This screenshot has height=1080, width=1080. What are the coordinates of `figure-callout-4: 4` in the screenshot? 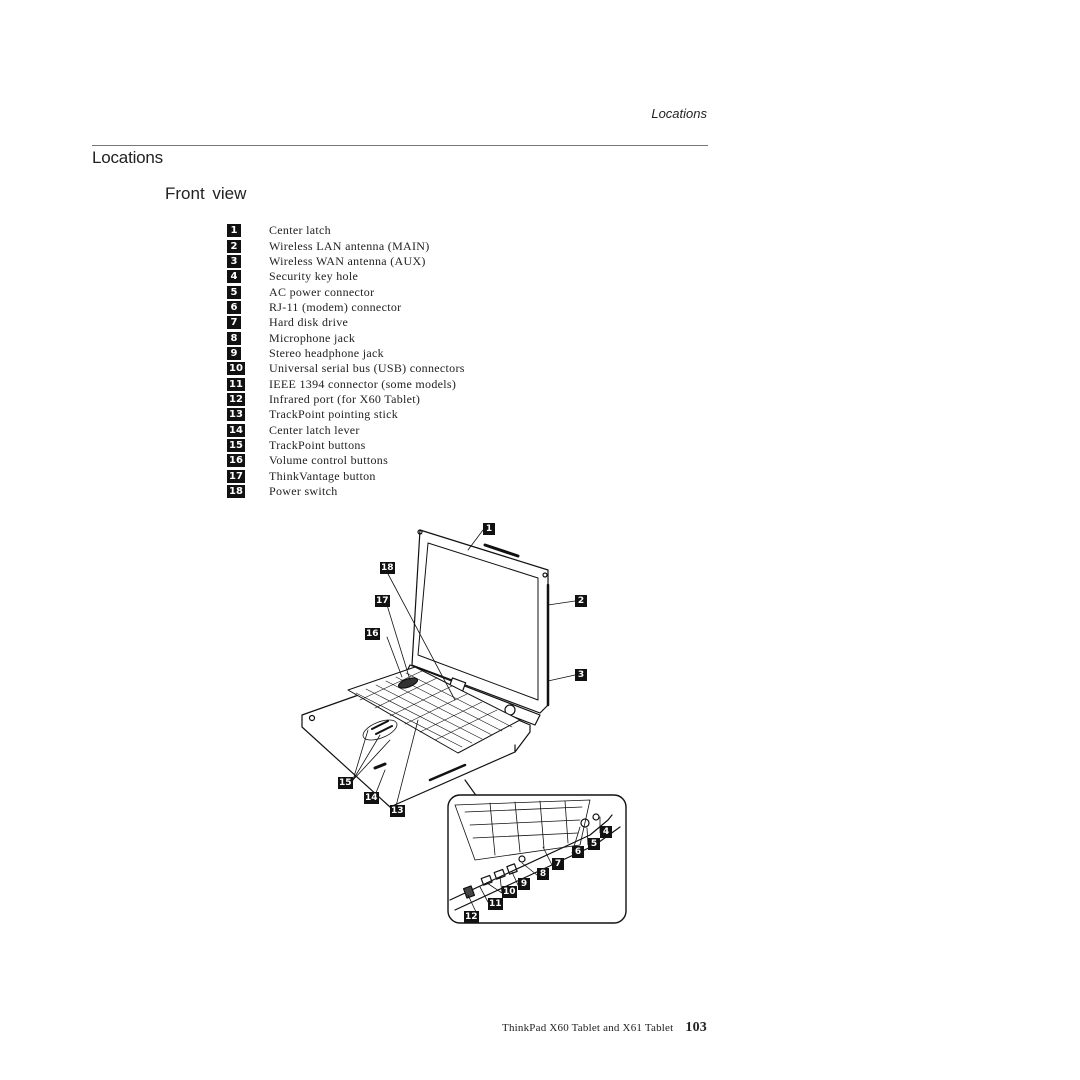 It's located at (606, 832).